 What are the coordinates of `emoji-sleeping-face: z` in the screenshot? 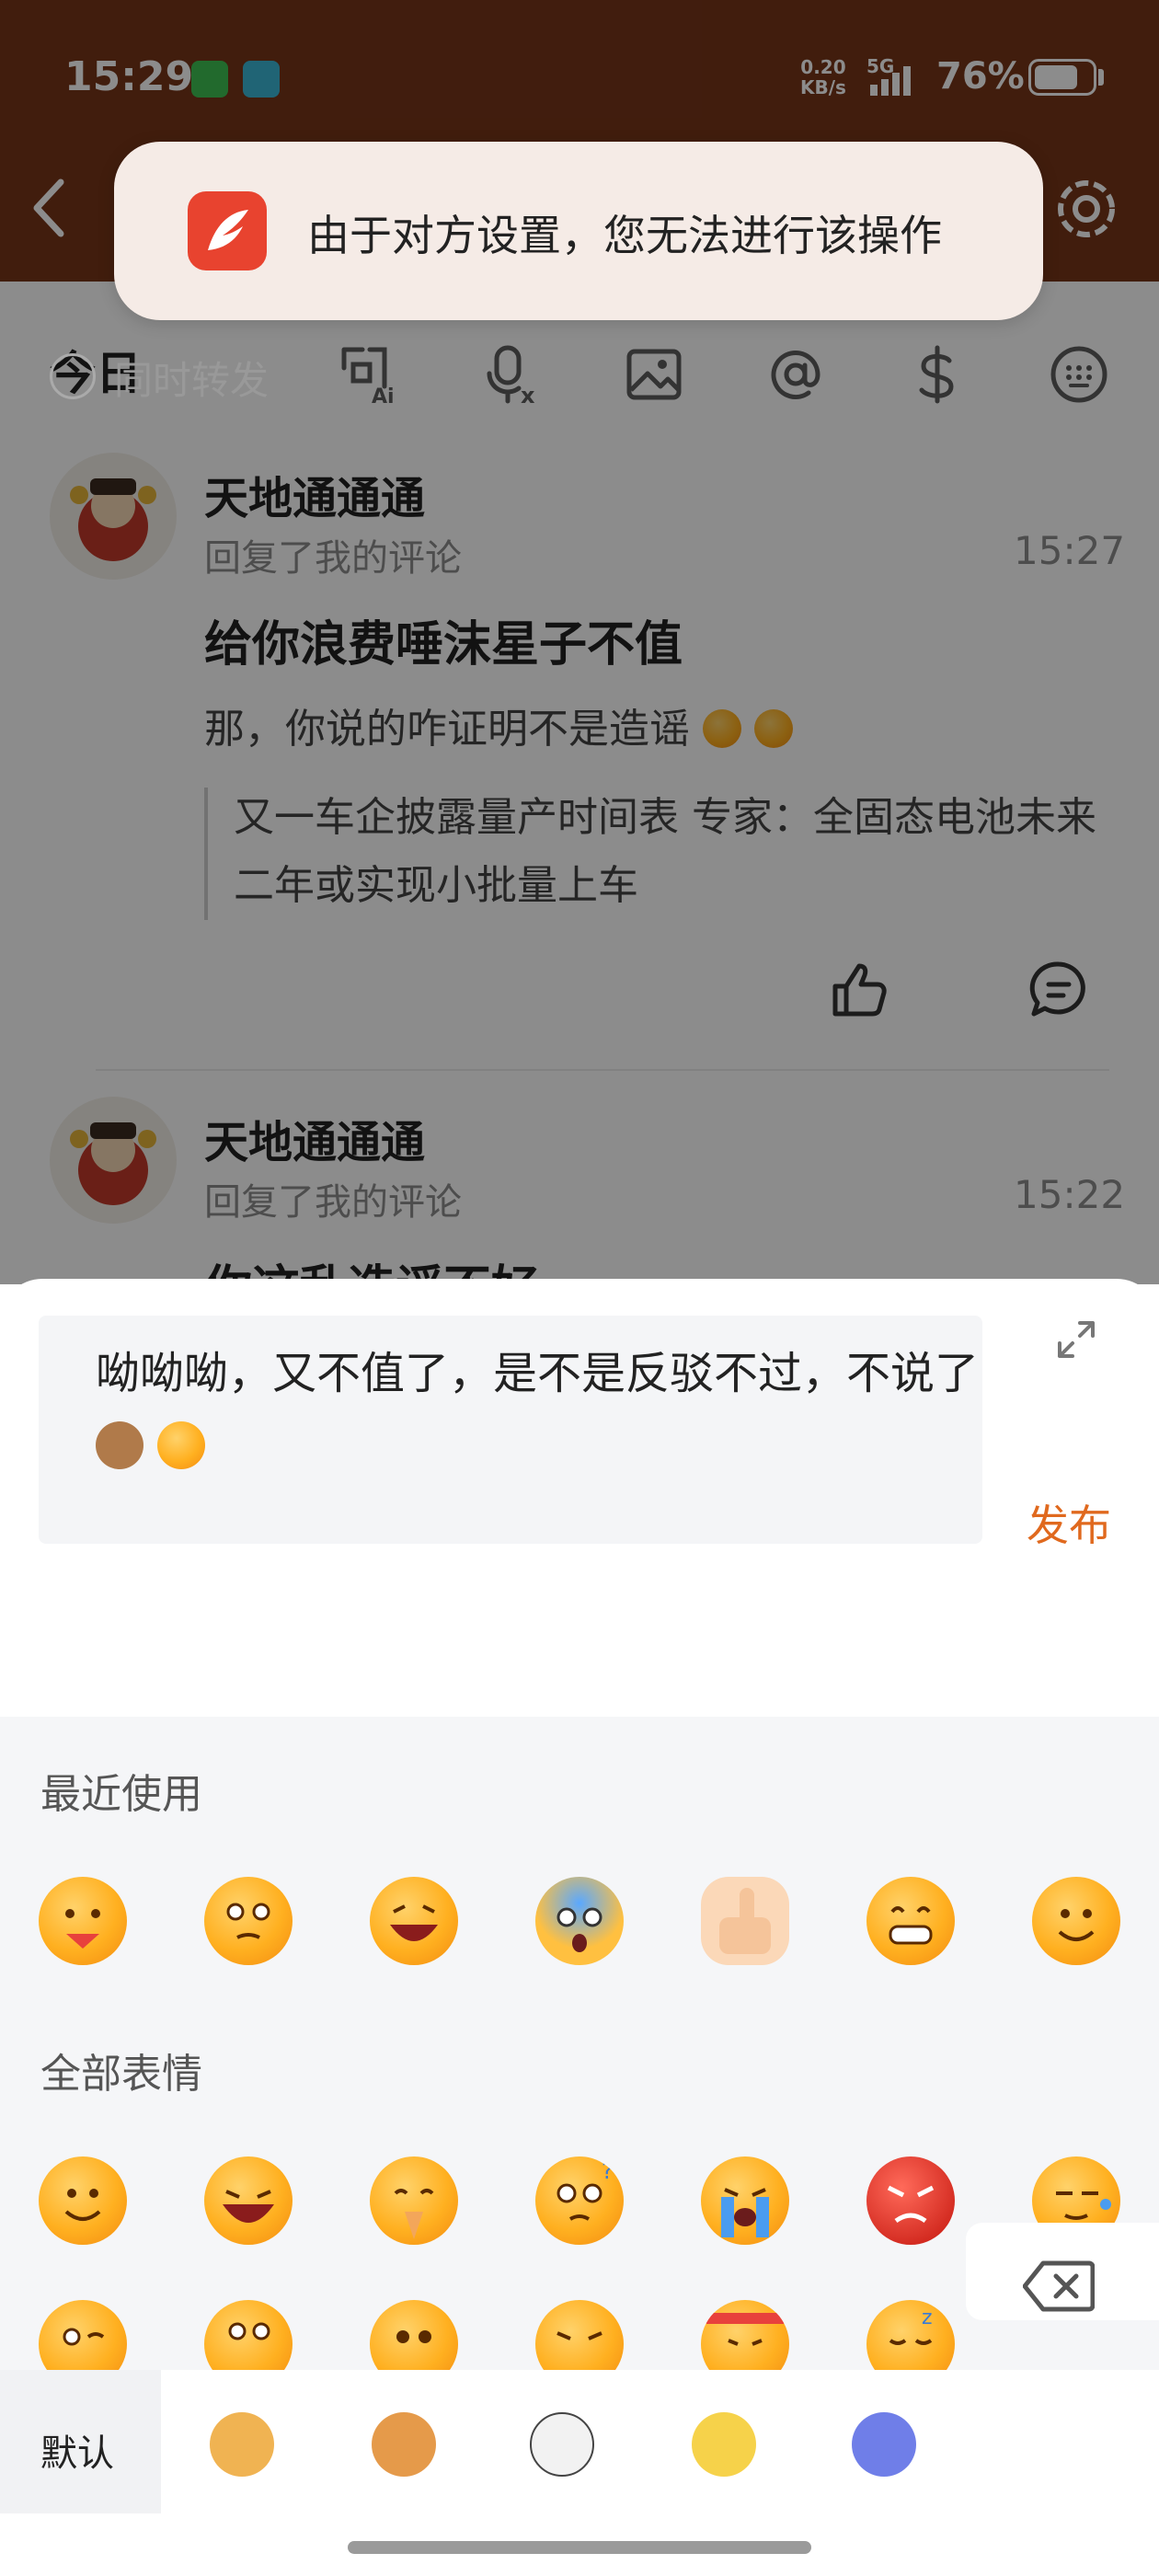 It's located at (910, 2335).